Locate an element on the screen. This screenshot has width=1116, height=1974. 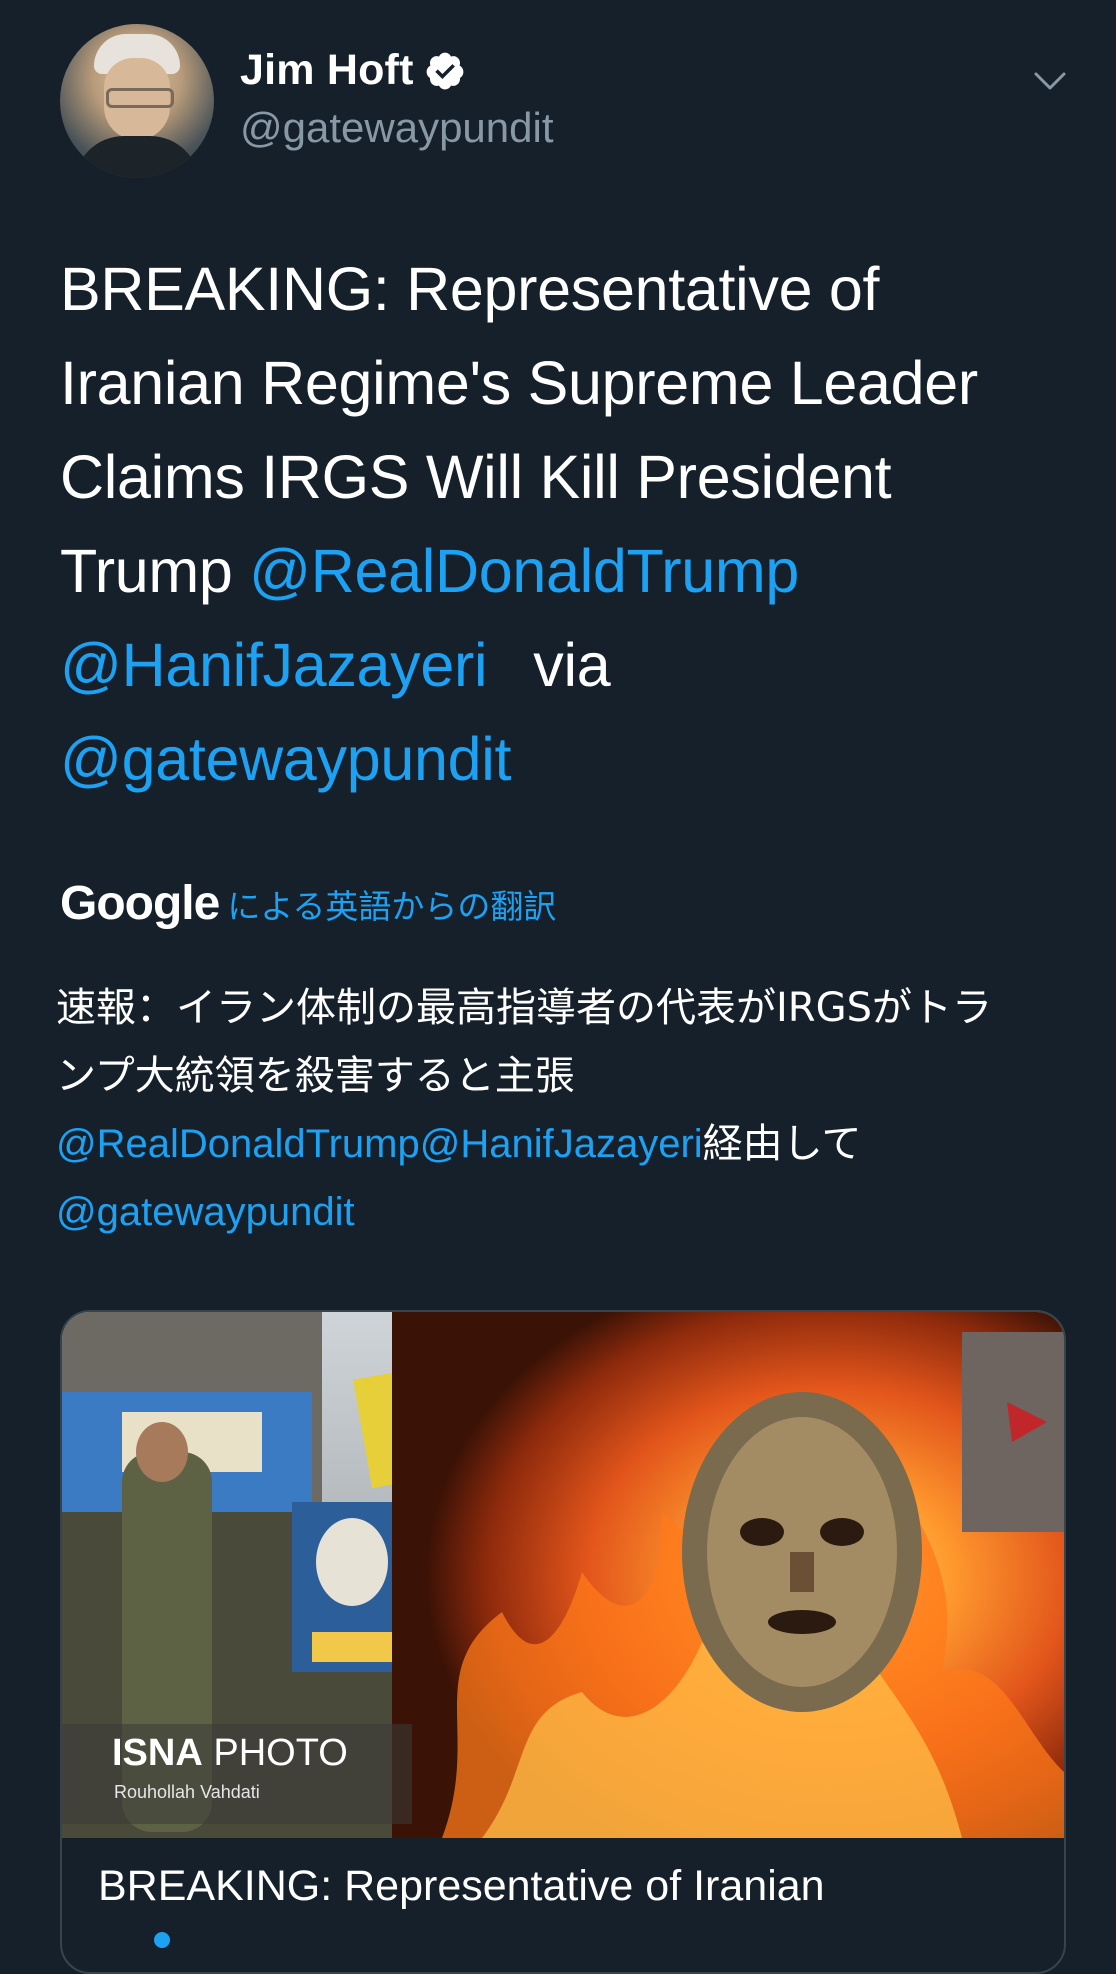
avatar is located at coordinates (137, 101).